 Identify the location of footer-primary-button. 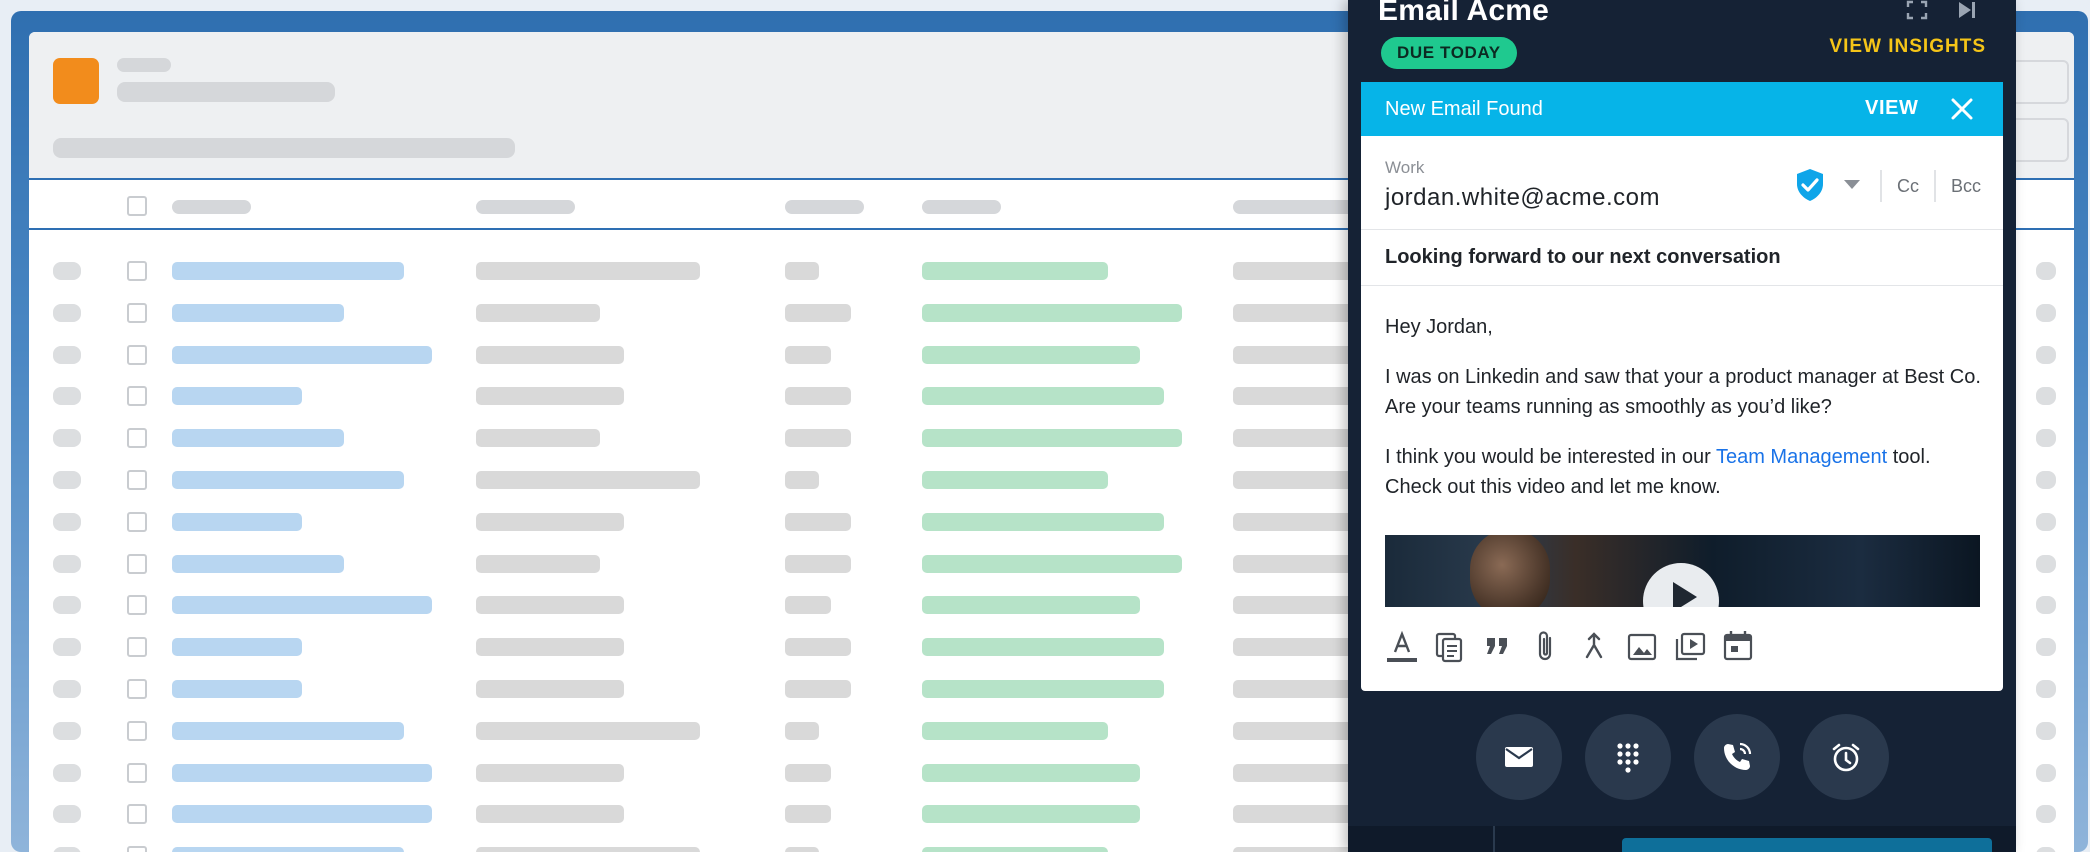
(1807, 845).